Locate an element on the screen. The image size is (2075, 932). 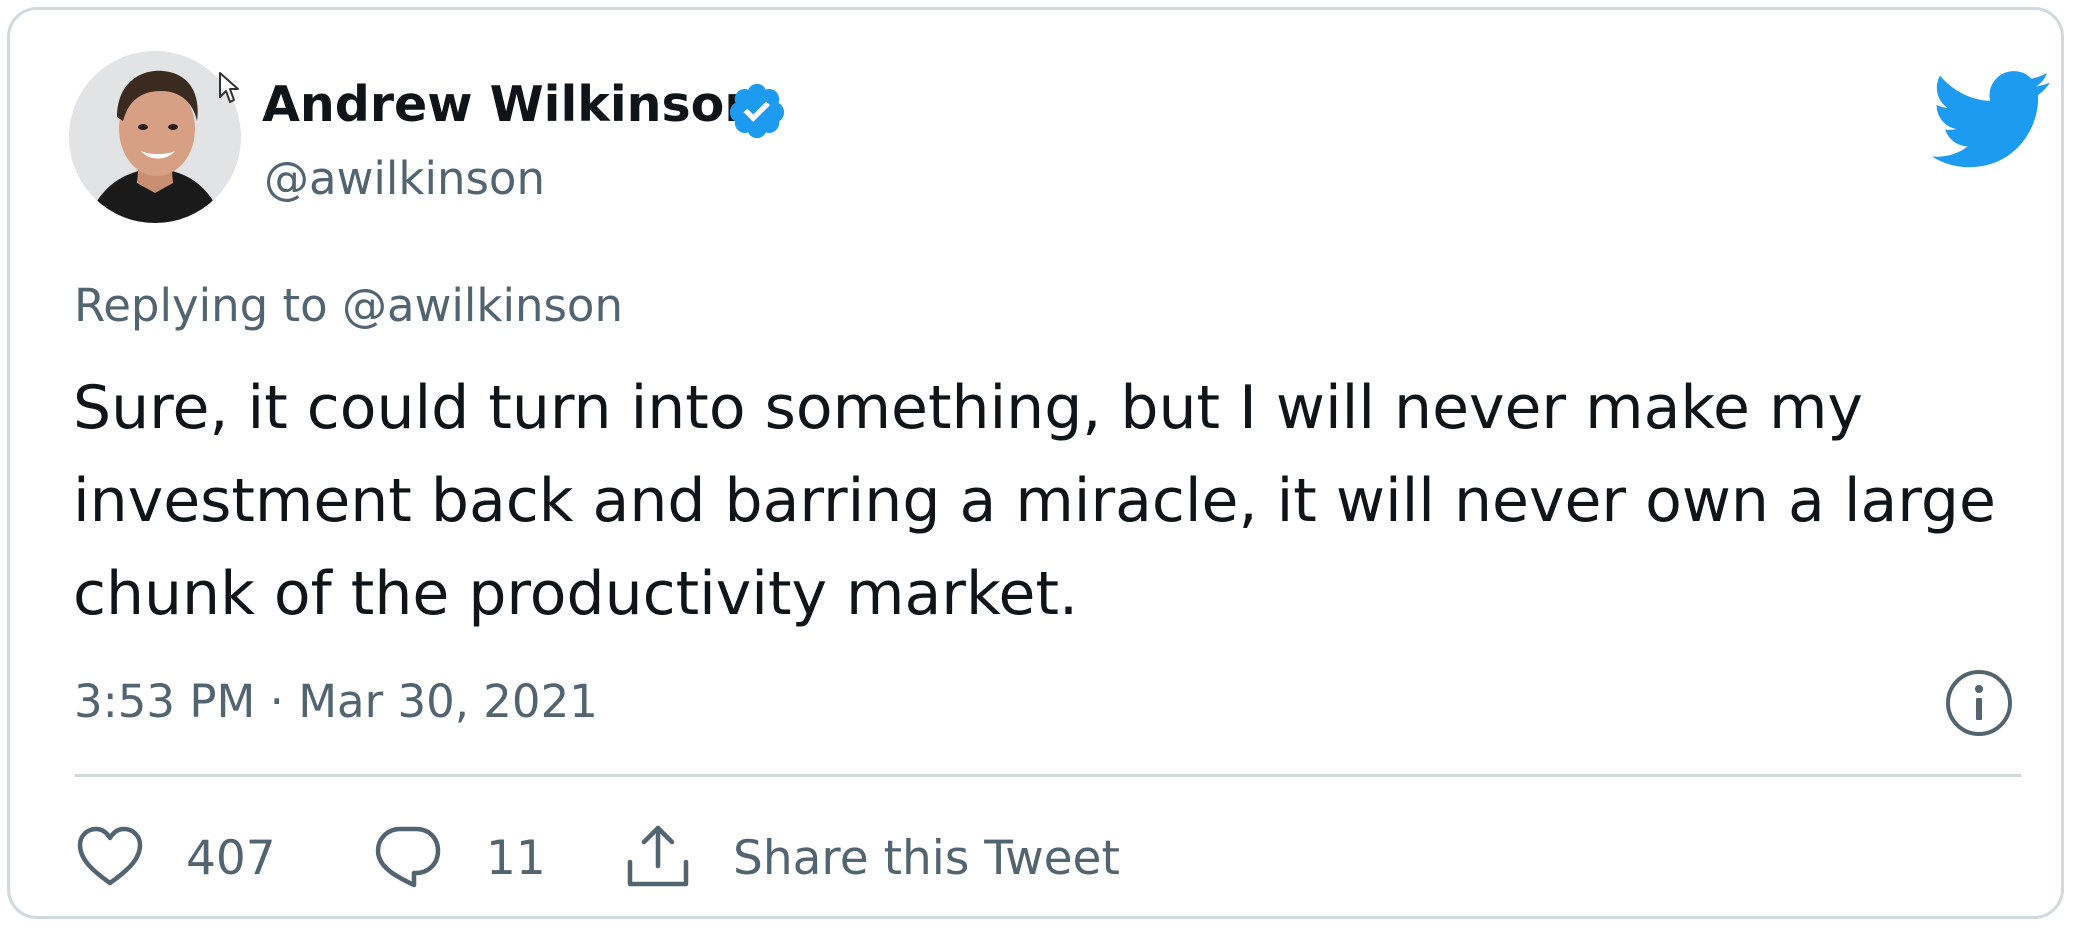
divider is located at coordinates (1048, 775).